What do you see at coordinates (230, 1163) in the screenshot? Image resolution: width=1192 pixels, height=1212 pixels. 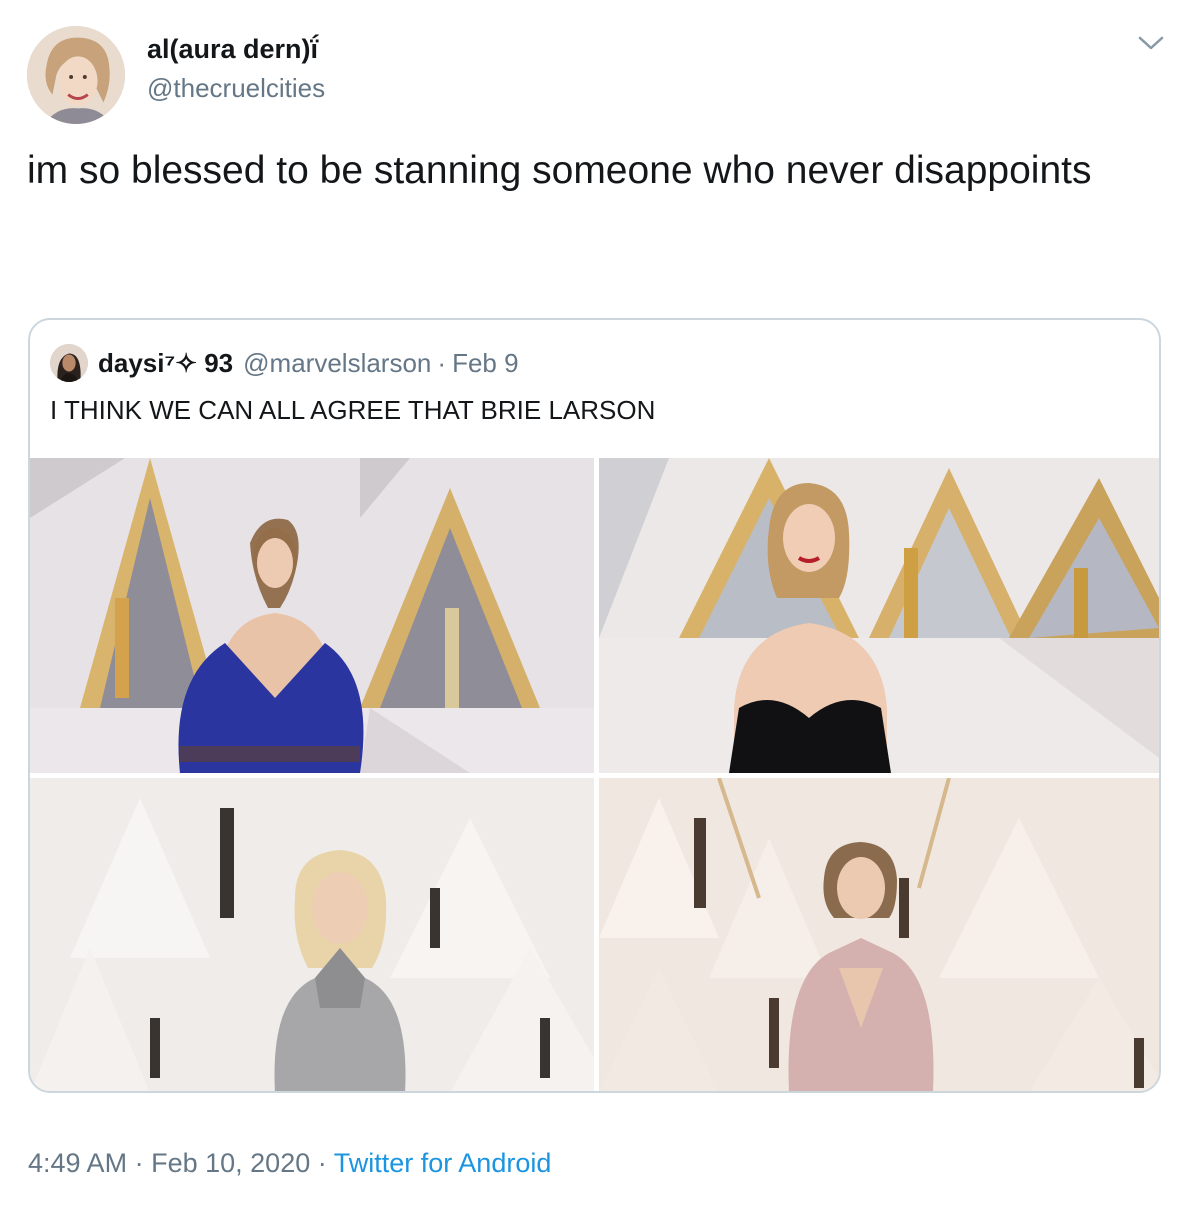 I see `tweet-date: Feb 10, 2020` at bounding box center [230, 1163].